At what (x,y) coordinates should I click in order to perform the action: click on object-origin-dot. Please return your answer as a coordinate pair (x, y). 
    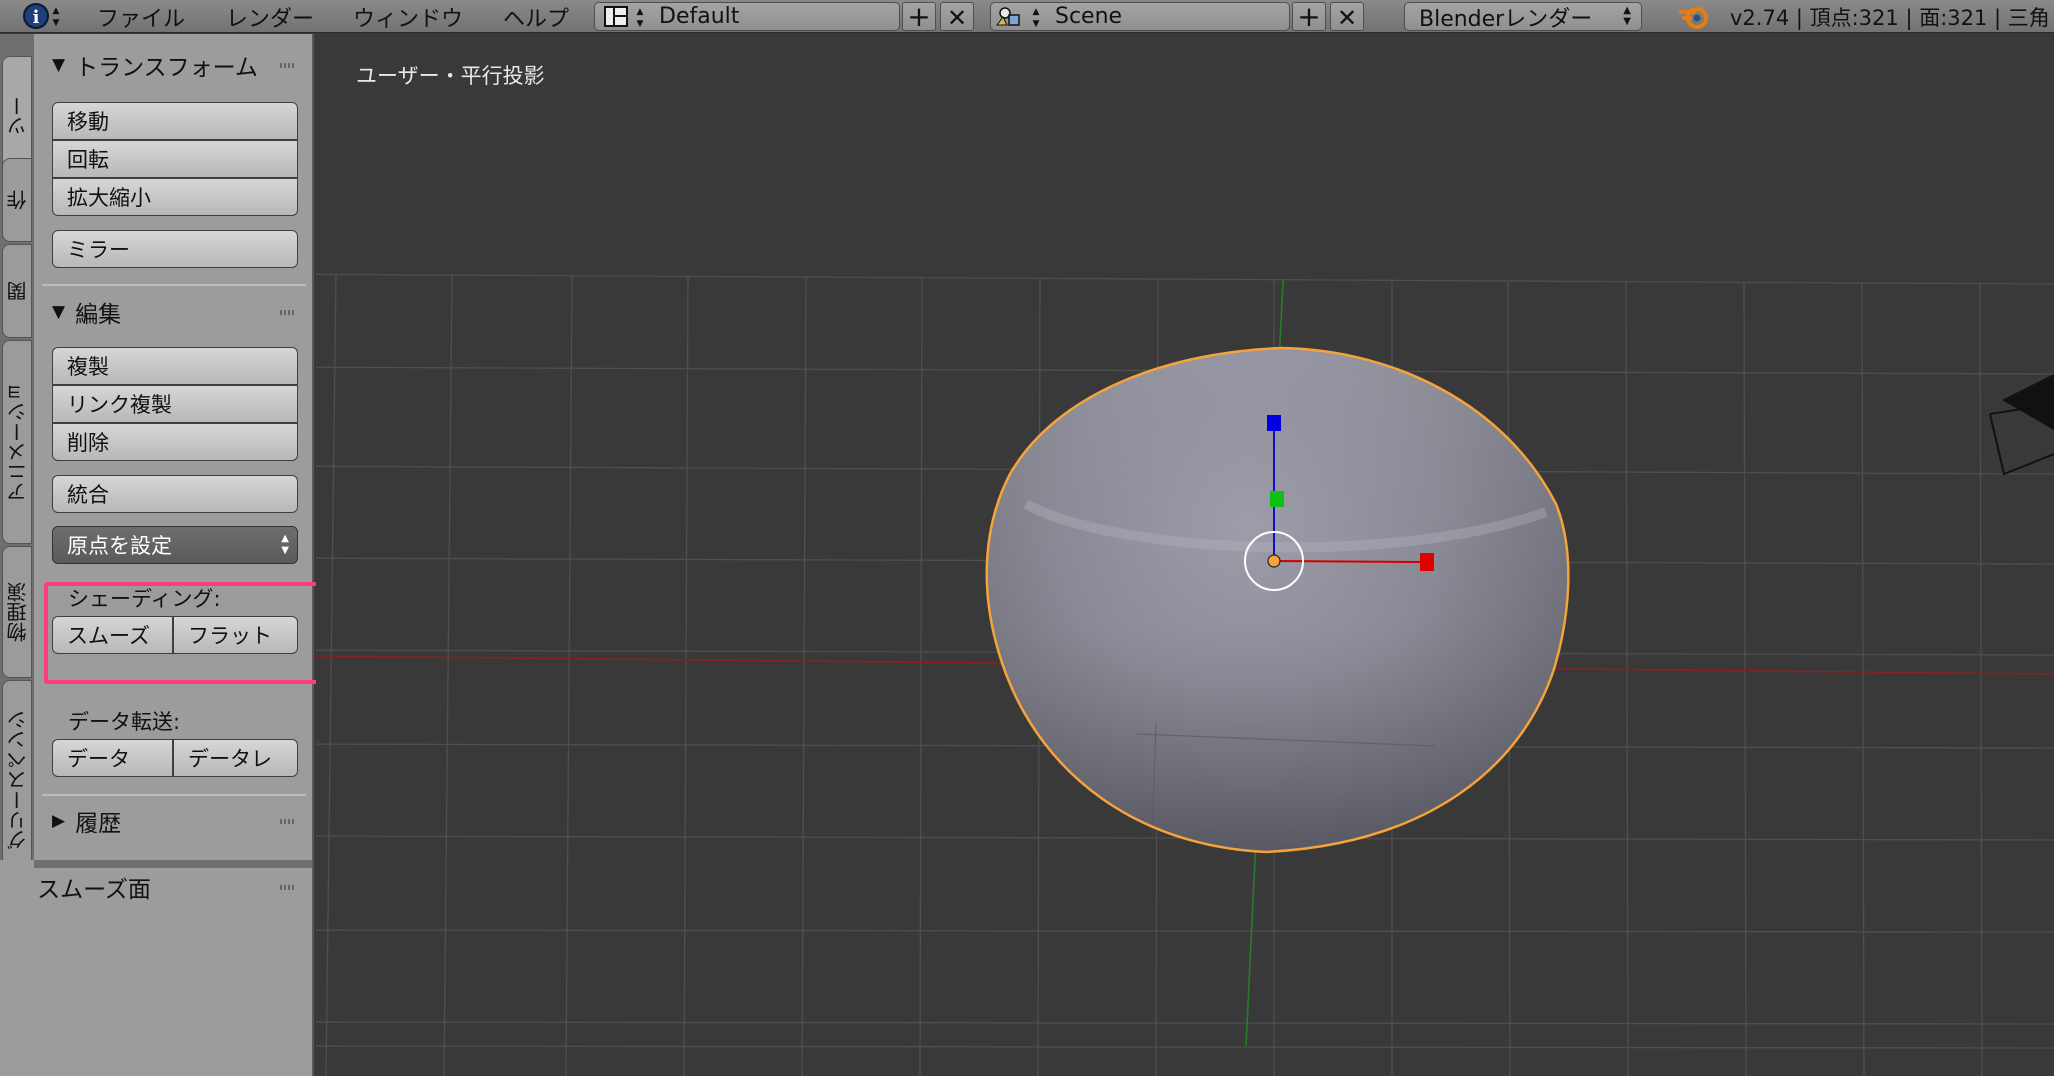
    Looking at the image, I should click on (1274, 561).